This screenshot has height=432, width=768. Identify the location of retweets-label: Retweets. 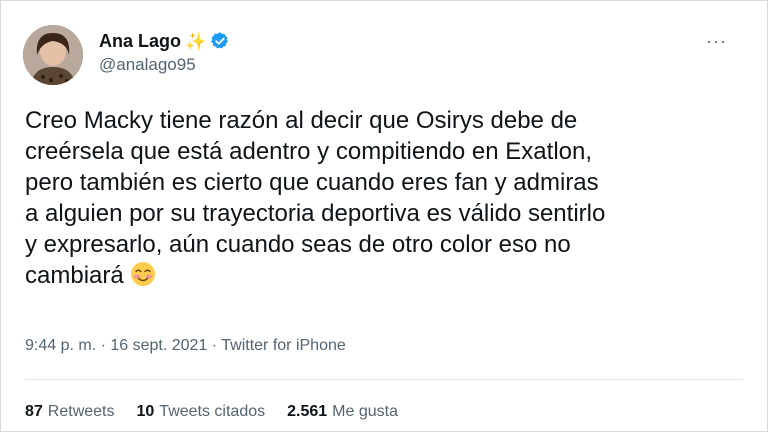
(81, 411).